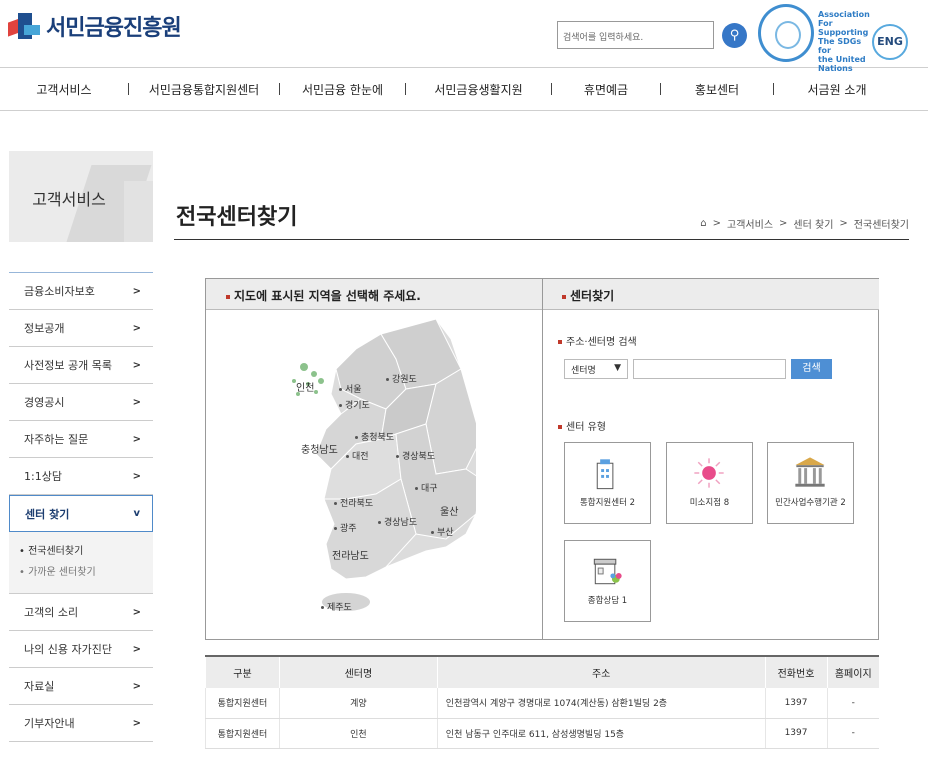 The height and width of the screenshot is (758, 928). What do you see at coordinates (401, 378) in the screenshot?
I see `map-label-gangwon: 강원도` at bounding box center [401, 378].